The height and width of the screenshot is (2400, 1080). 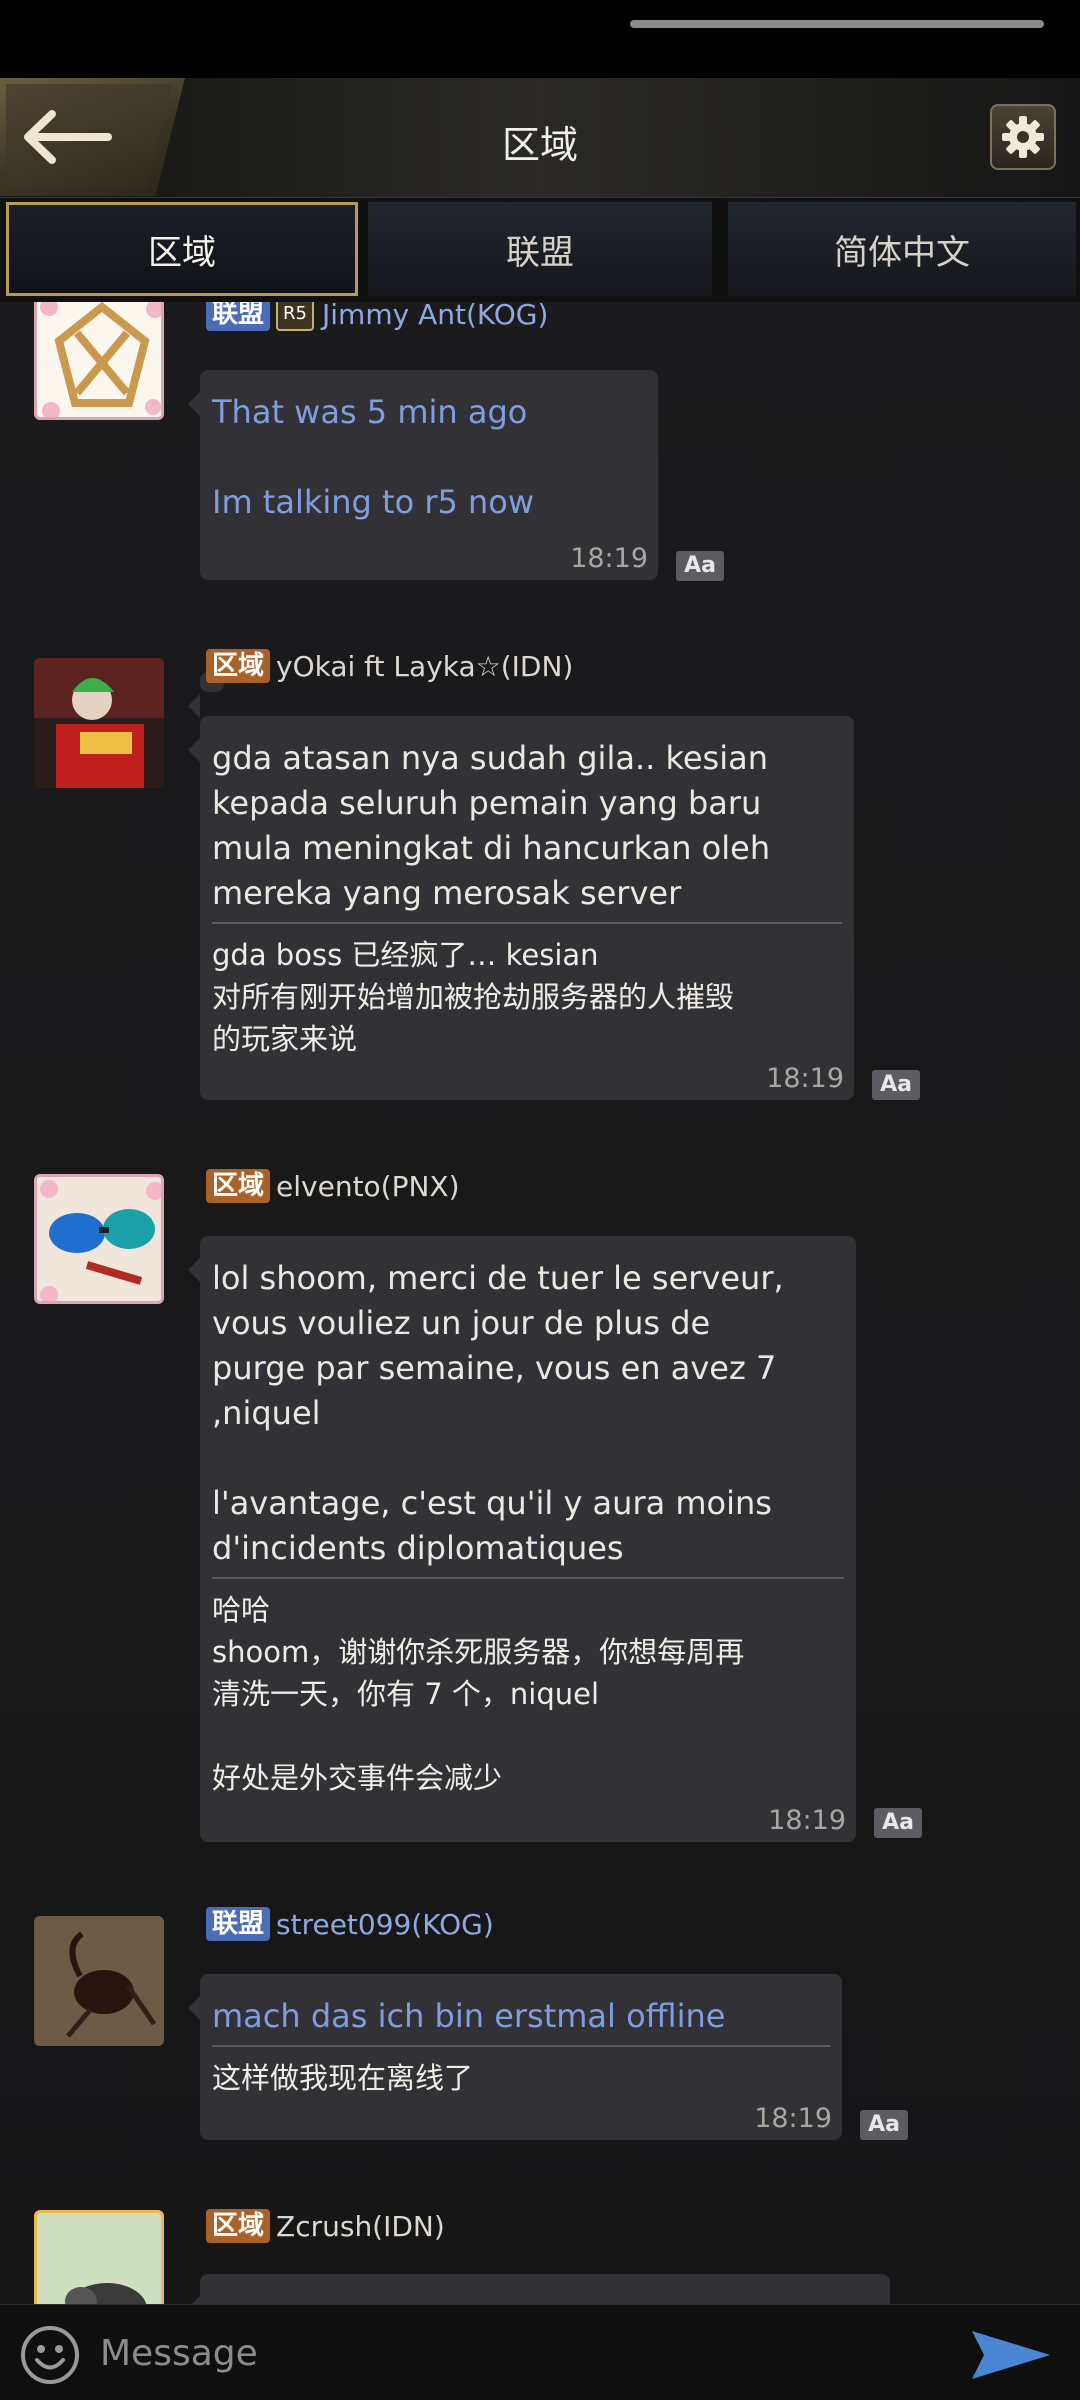 I want to click on status-indicator, so click(x=837, y=24).